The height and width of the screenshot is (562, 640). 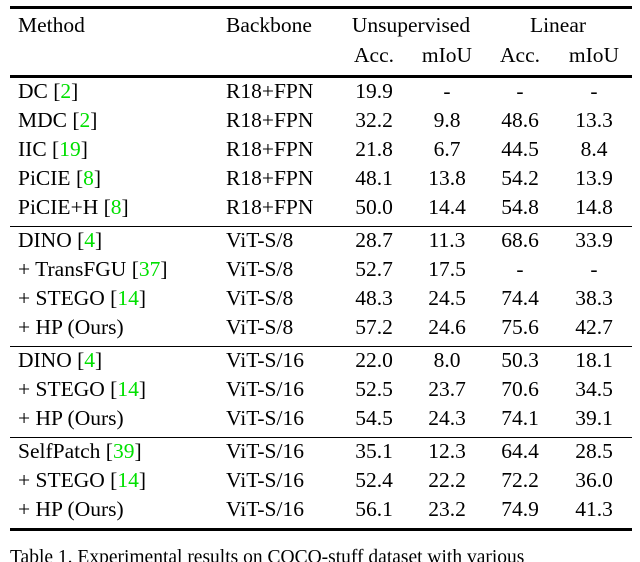 What do you see at coordinates (520, 55) in the screenshot?
I see `header-linear-acc: Acc.` at bounding box center [520, 55].